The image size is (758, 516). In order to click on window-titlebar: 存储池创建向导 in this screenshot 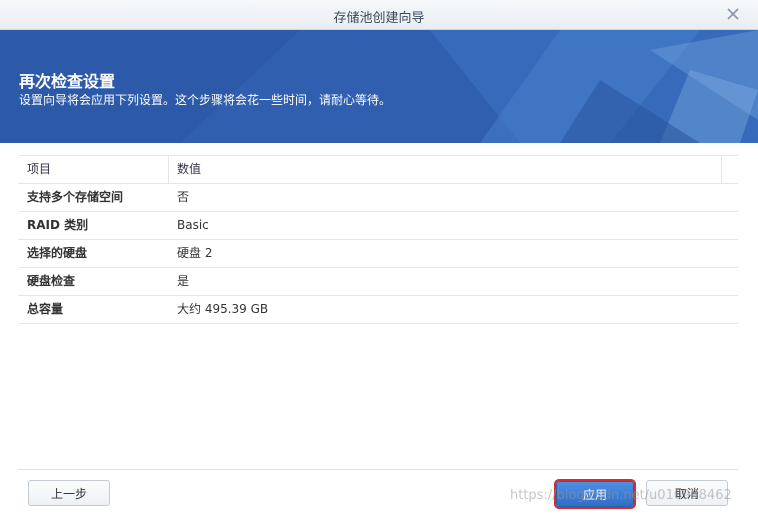, I will do `click(379, 15)`.